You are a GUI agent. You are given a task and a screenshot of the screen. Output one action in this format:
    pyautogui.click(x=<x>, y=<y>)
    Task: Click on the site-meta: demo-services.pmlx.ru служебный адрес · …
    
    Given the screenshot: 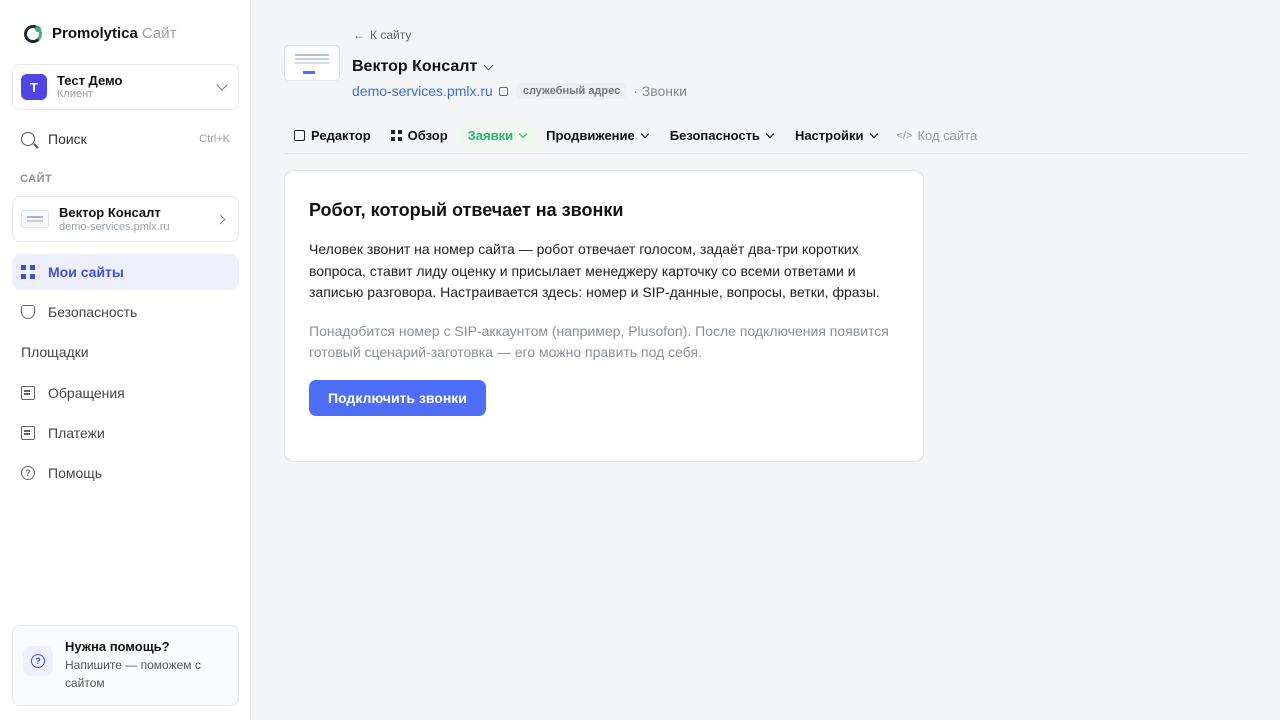 What is the action you would take?
    pyautogui.click(x=519, y=91)
    